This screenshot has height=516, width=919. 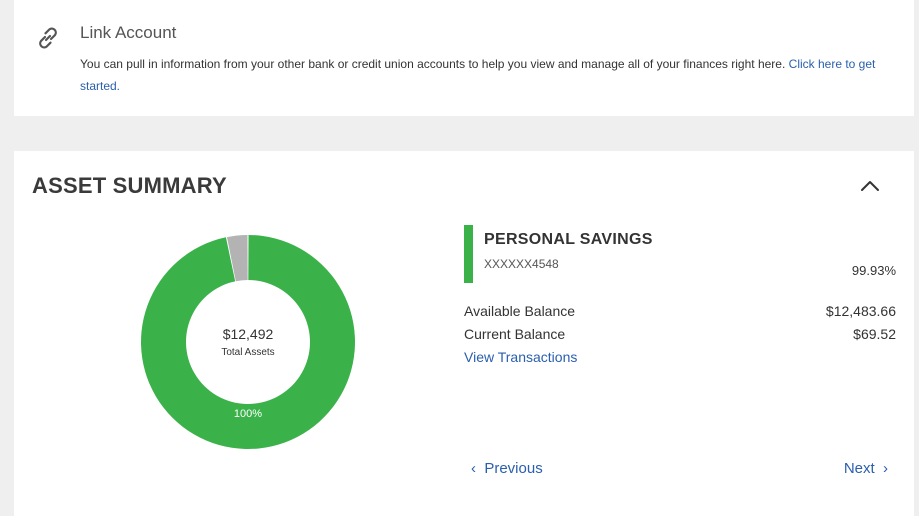 What do you see at coordinates (48, 38) in the screenshot?
I see `link-icon` at bounding box center [48, 38].